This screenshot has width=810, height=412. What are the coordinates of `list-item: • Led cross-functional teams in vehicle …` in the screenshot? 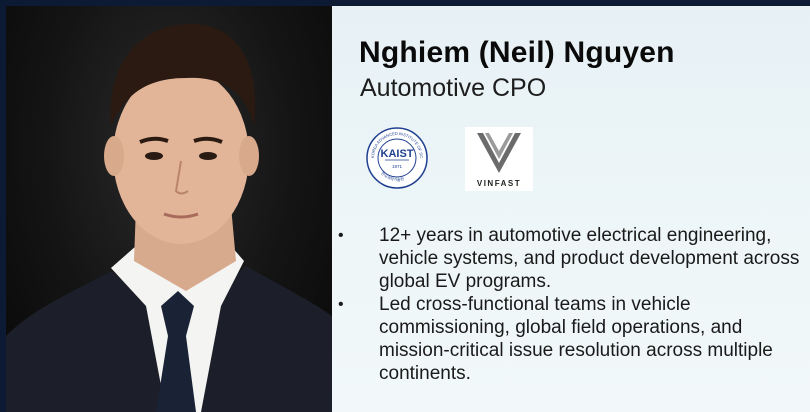 It's located at (567, 339).